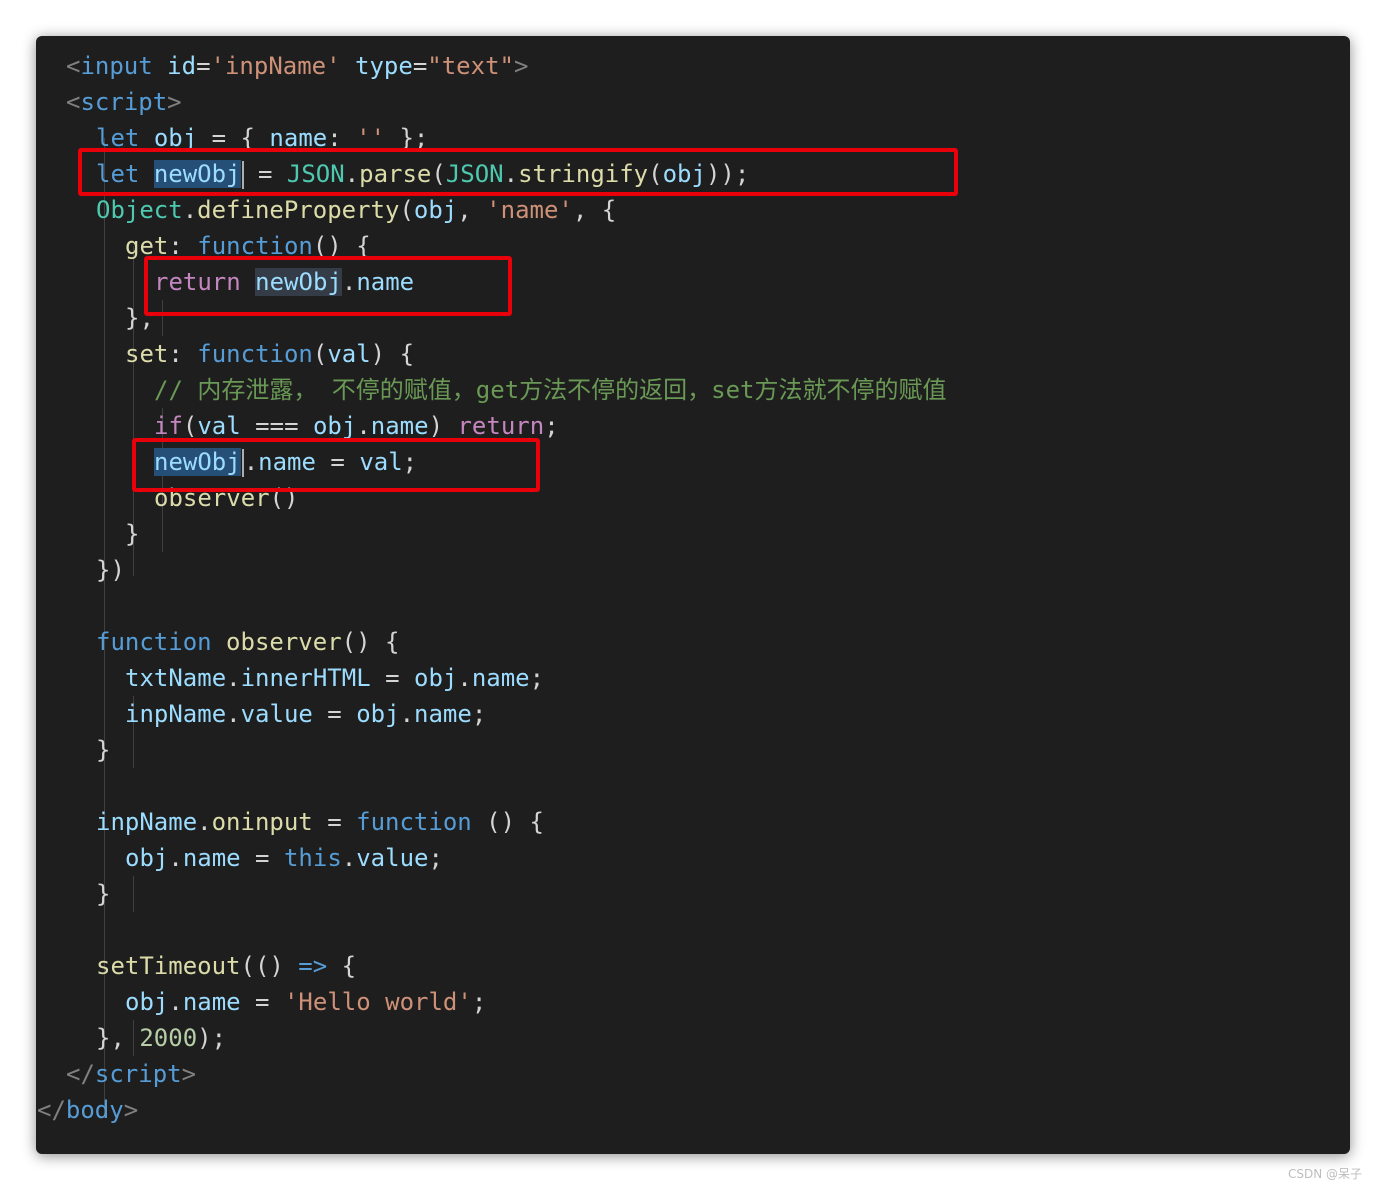  Describe the element at coordinates (335, 678) in the screenshot. I see `code-line: txtName.innerHTML = obj.name;` at that location.